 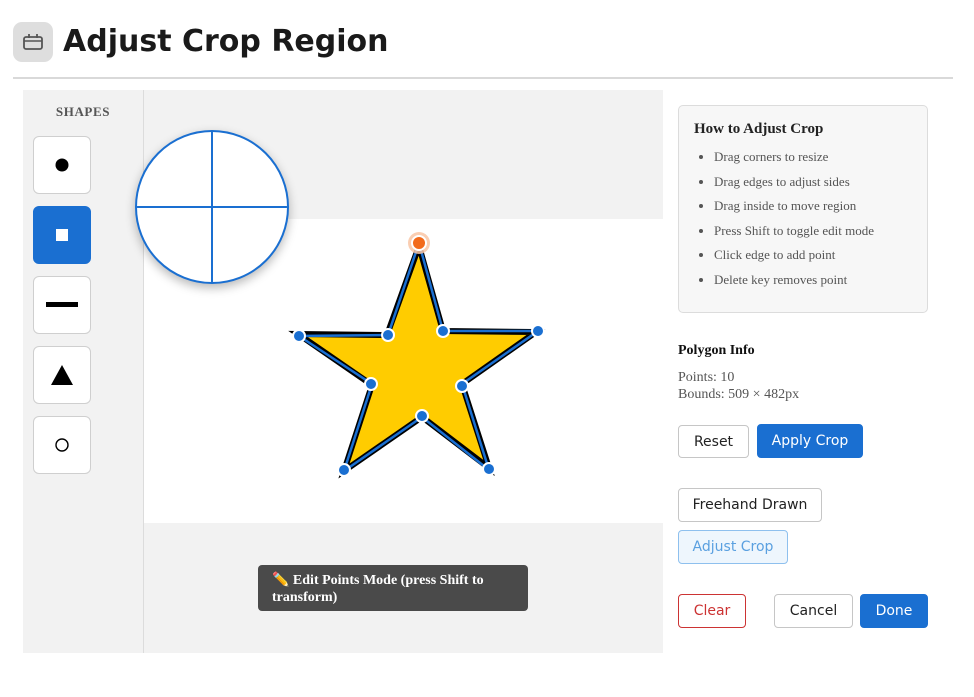 I want to click on polygon-info-title: Polygon Info, so click(x=716, y=350).